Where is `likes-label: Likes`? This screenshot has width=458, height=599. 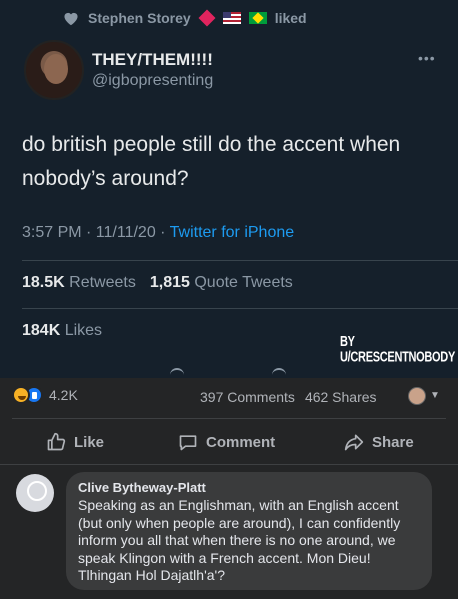
likes-label: Likes is located at coordinates (83, 330).